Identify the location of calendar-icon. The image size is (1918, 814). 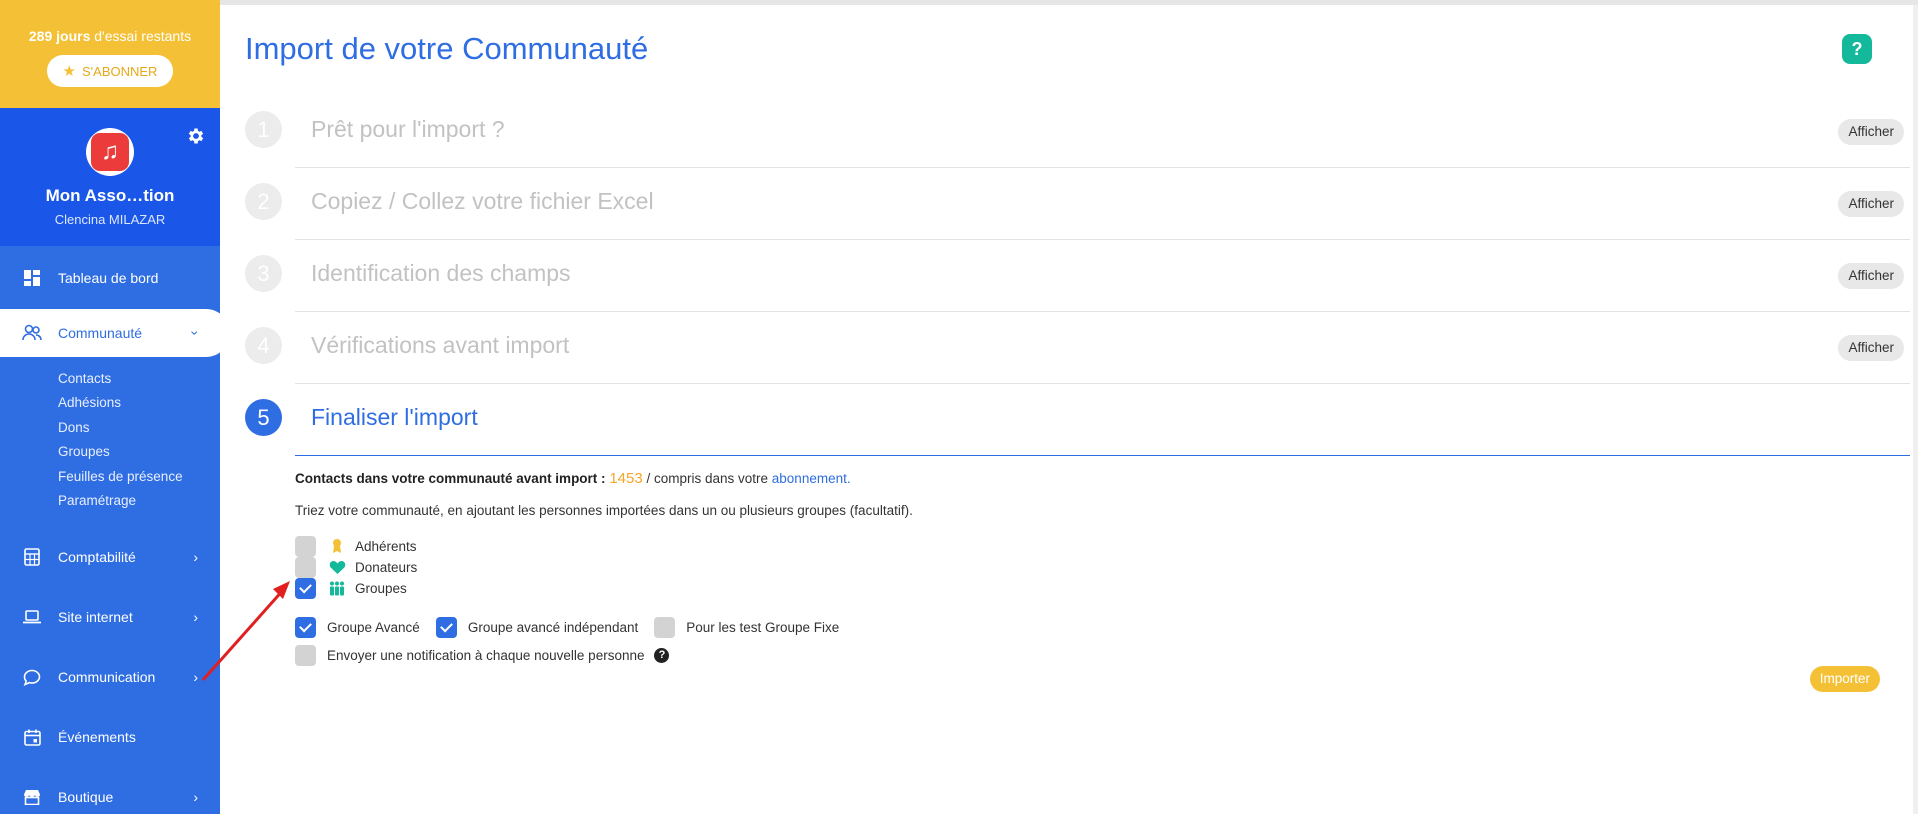
(32, 737).